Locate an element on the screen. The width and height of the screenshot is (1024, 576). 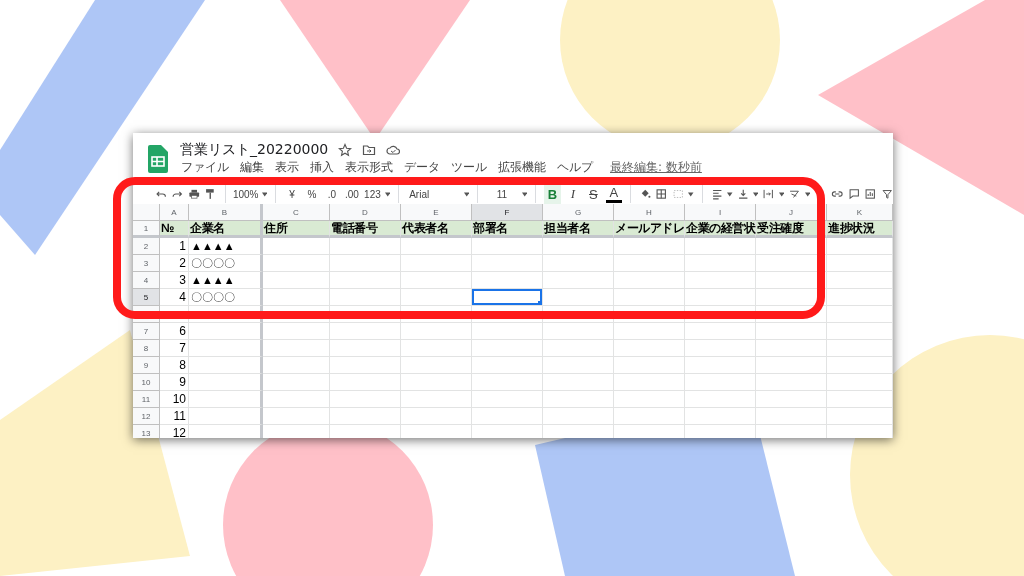
menu-item: 挿入 is located at coordinates (322, 167).